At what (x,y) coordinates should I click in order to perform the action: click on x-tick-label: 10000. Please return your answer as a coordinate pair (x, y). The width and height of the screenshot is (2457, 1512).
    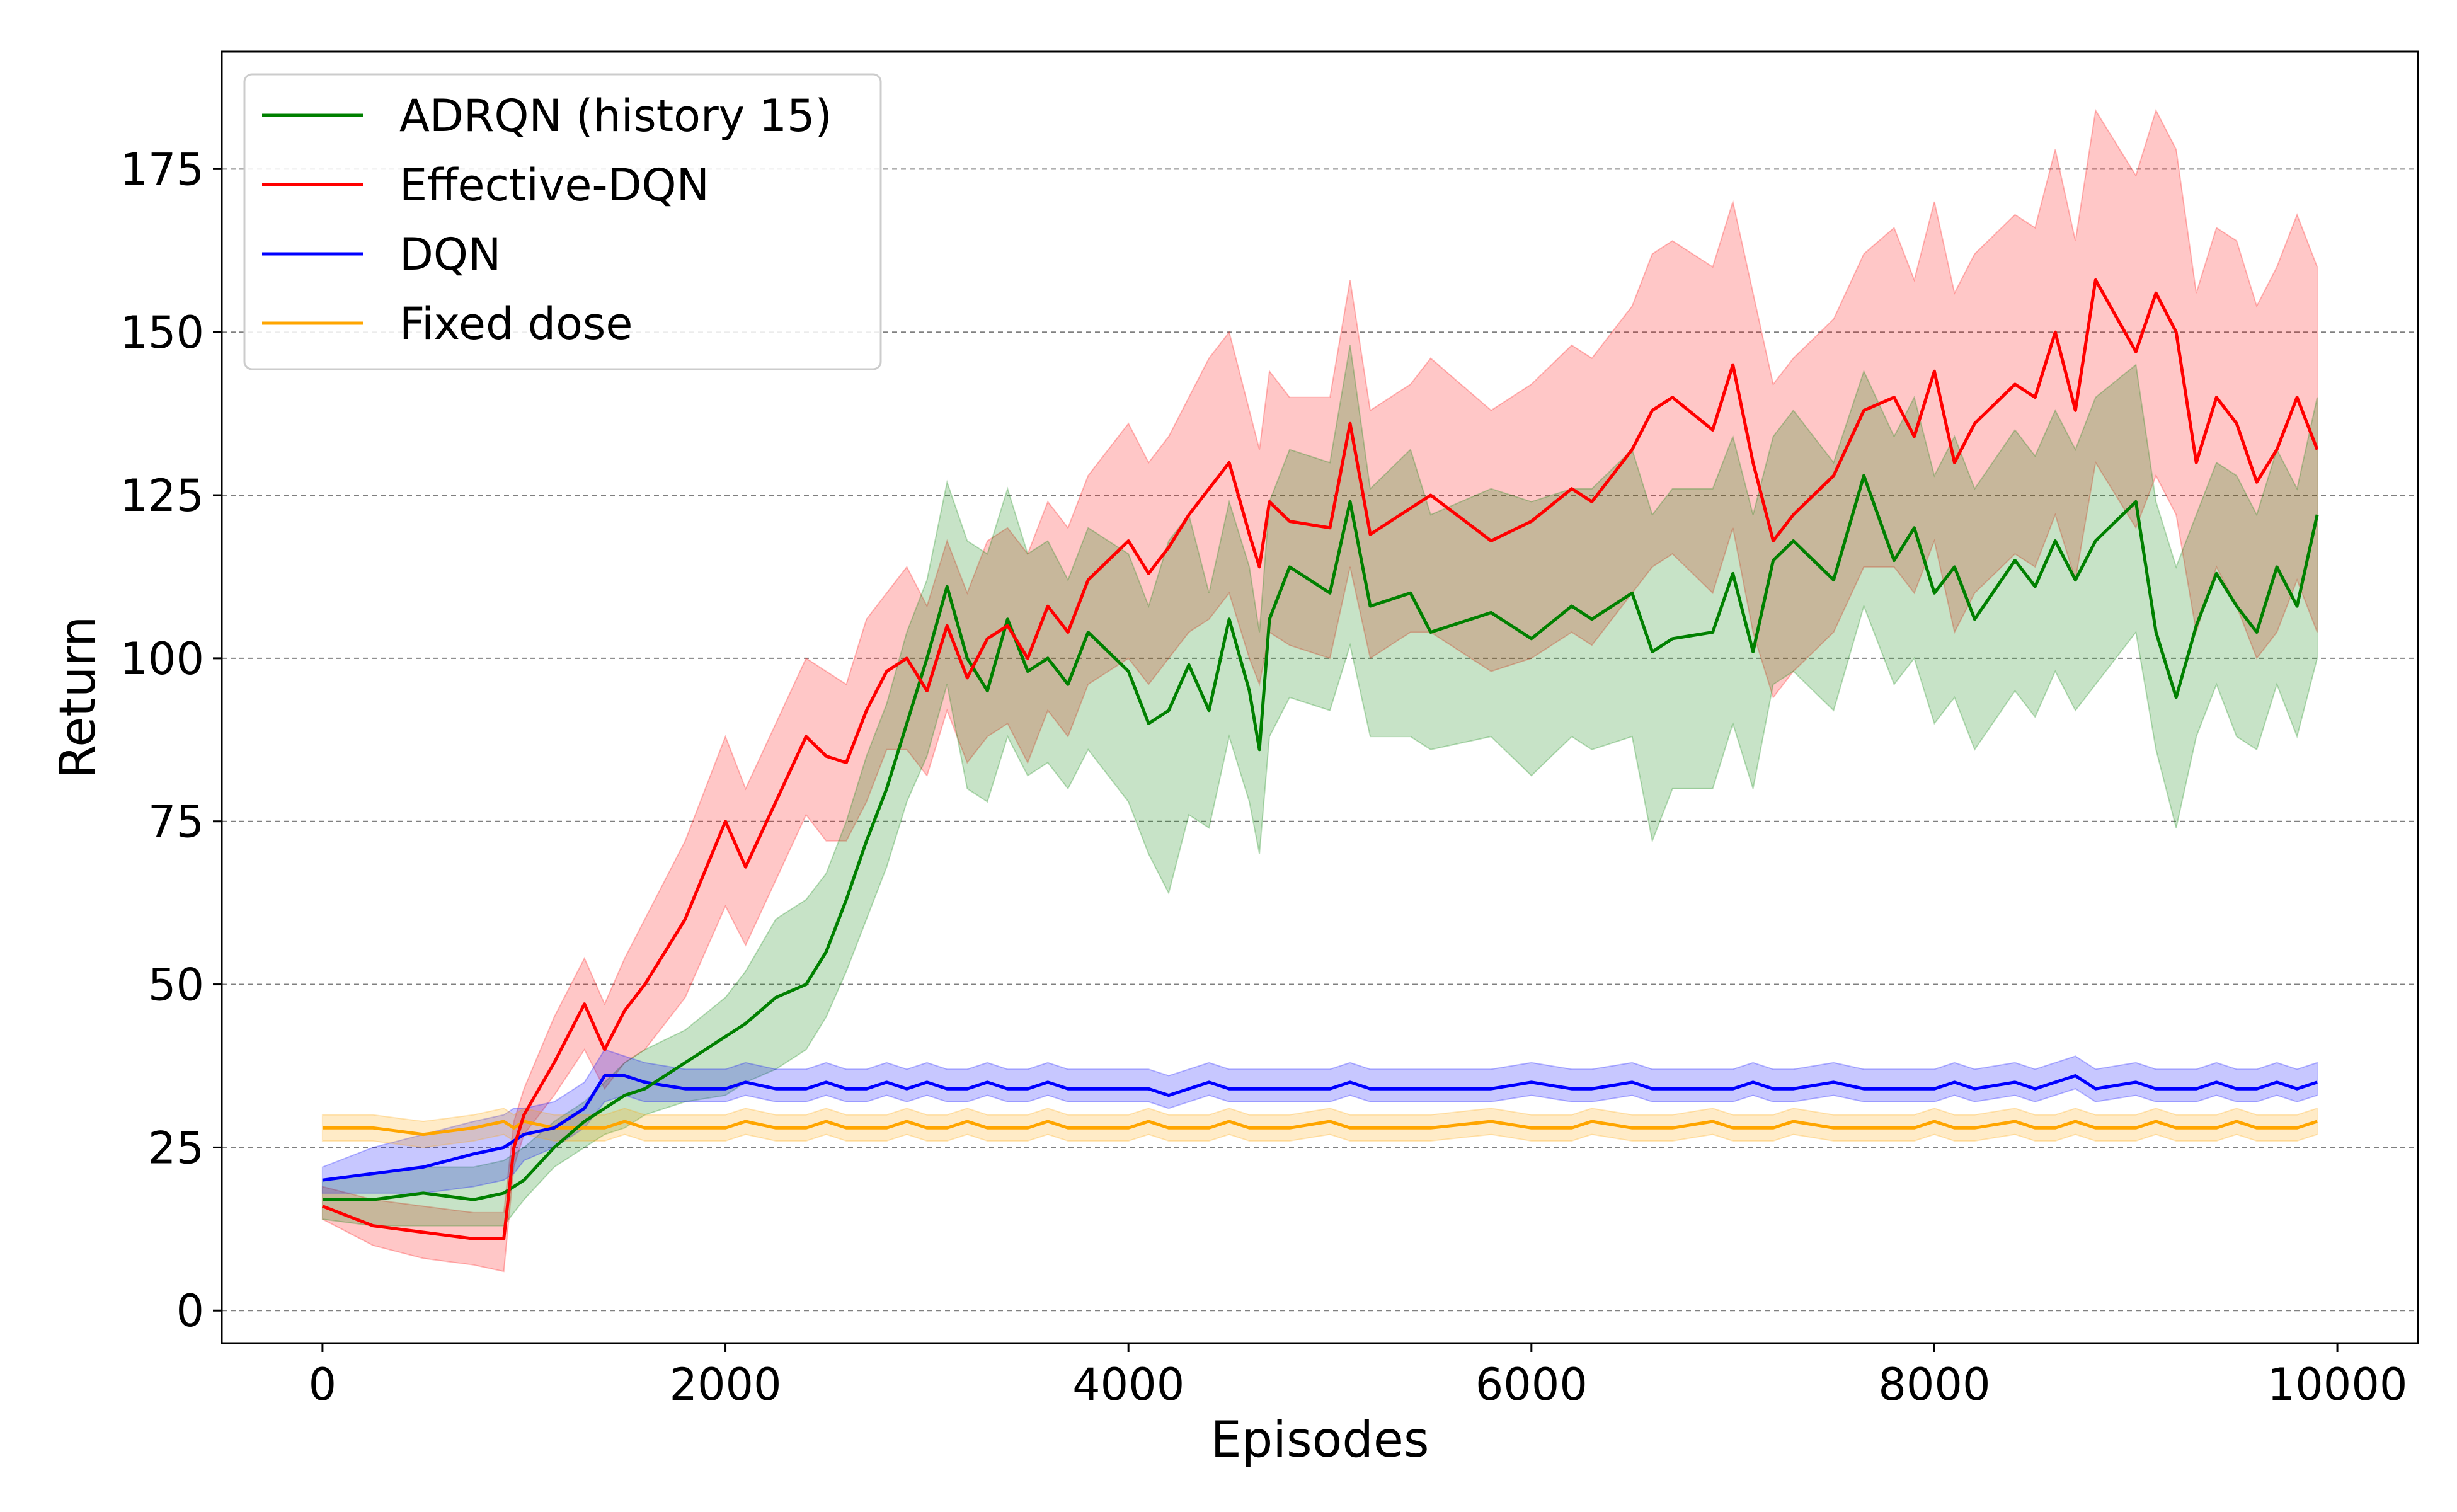
    Looking at the image, I should click on (2337, 1385).